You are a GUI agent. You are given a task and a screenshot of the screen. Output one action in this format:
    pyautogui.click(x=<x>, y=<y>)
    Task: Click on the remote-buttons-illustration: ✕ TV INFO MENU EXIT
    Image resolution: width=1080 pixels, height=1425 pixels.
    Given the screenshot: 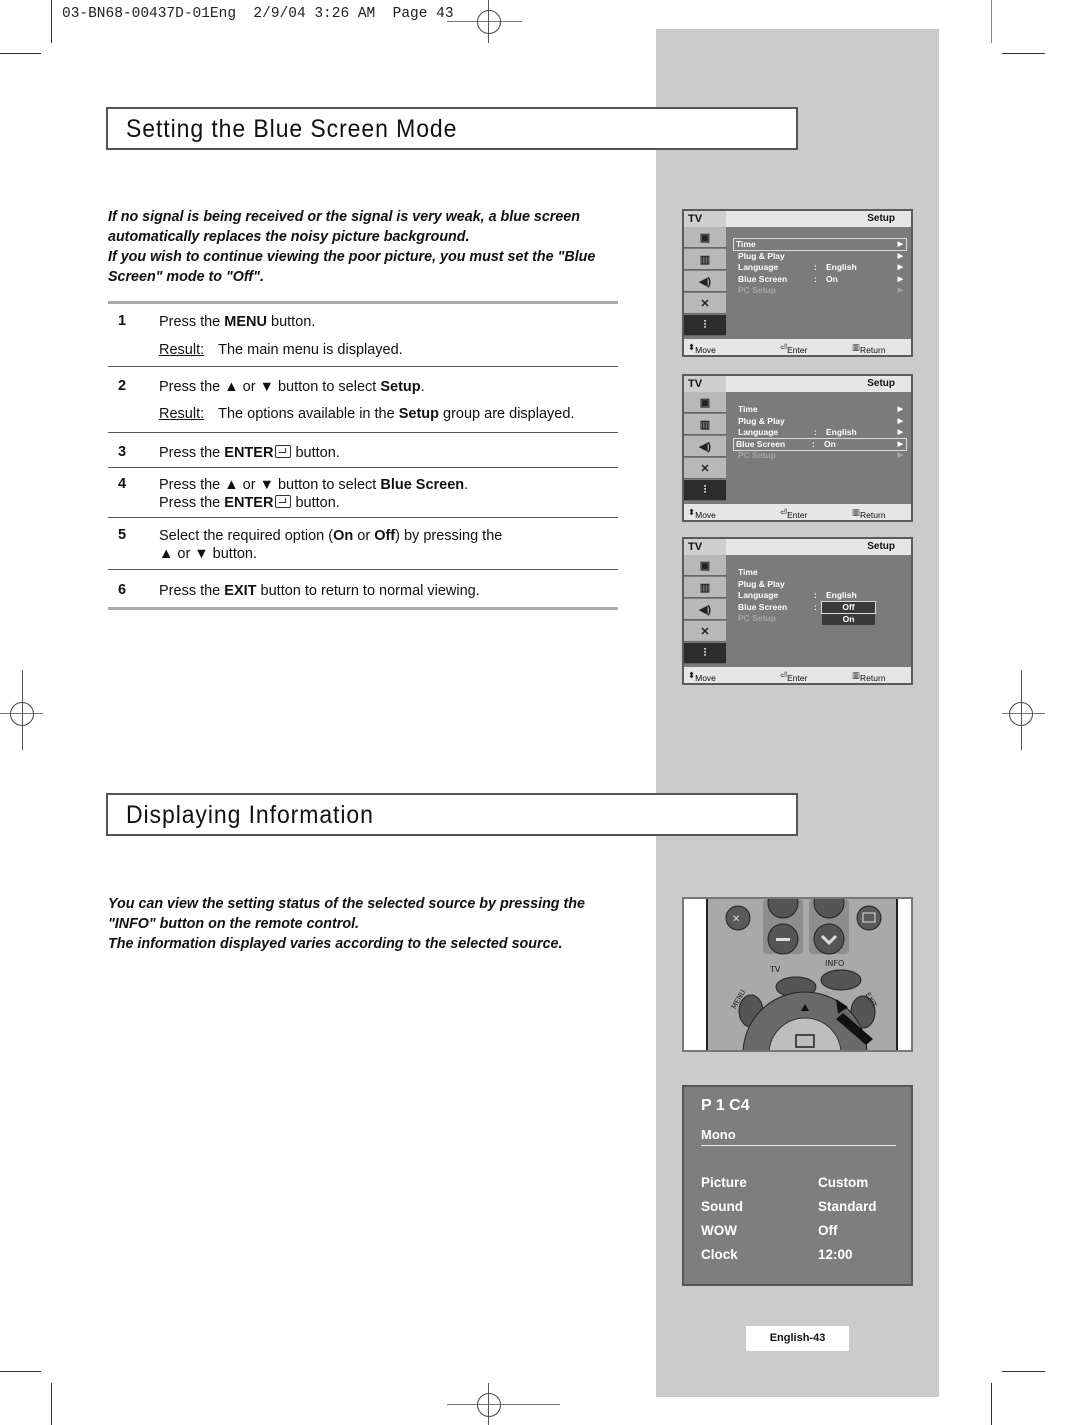 What is the action you would take?
    pyautogui.click(x=803, y=974)
    